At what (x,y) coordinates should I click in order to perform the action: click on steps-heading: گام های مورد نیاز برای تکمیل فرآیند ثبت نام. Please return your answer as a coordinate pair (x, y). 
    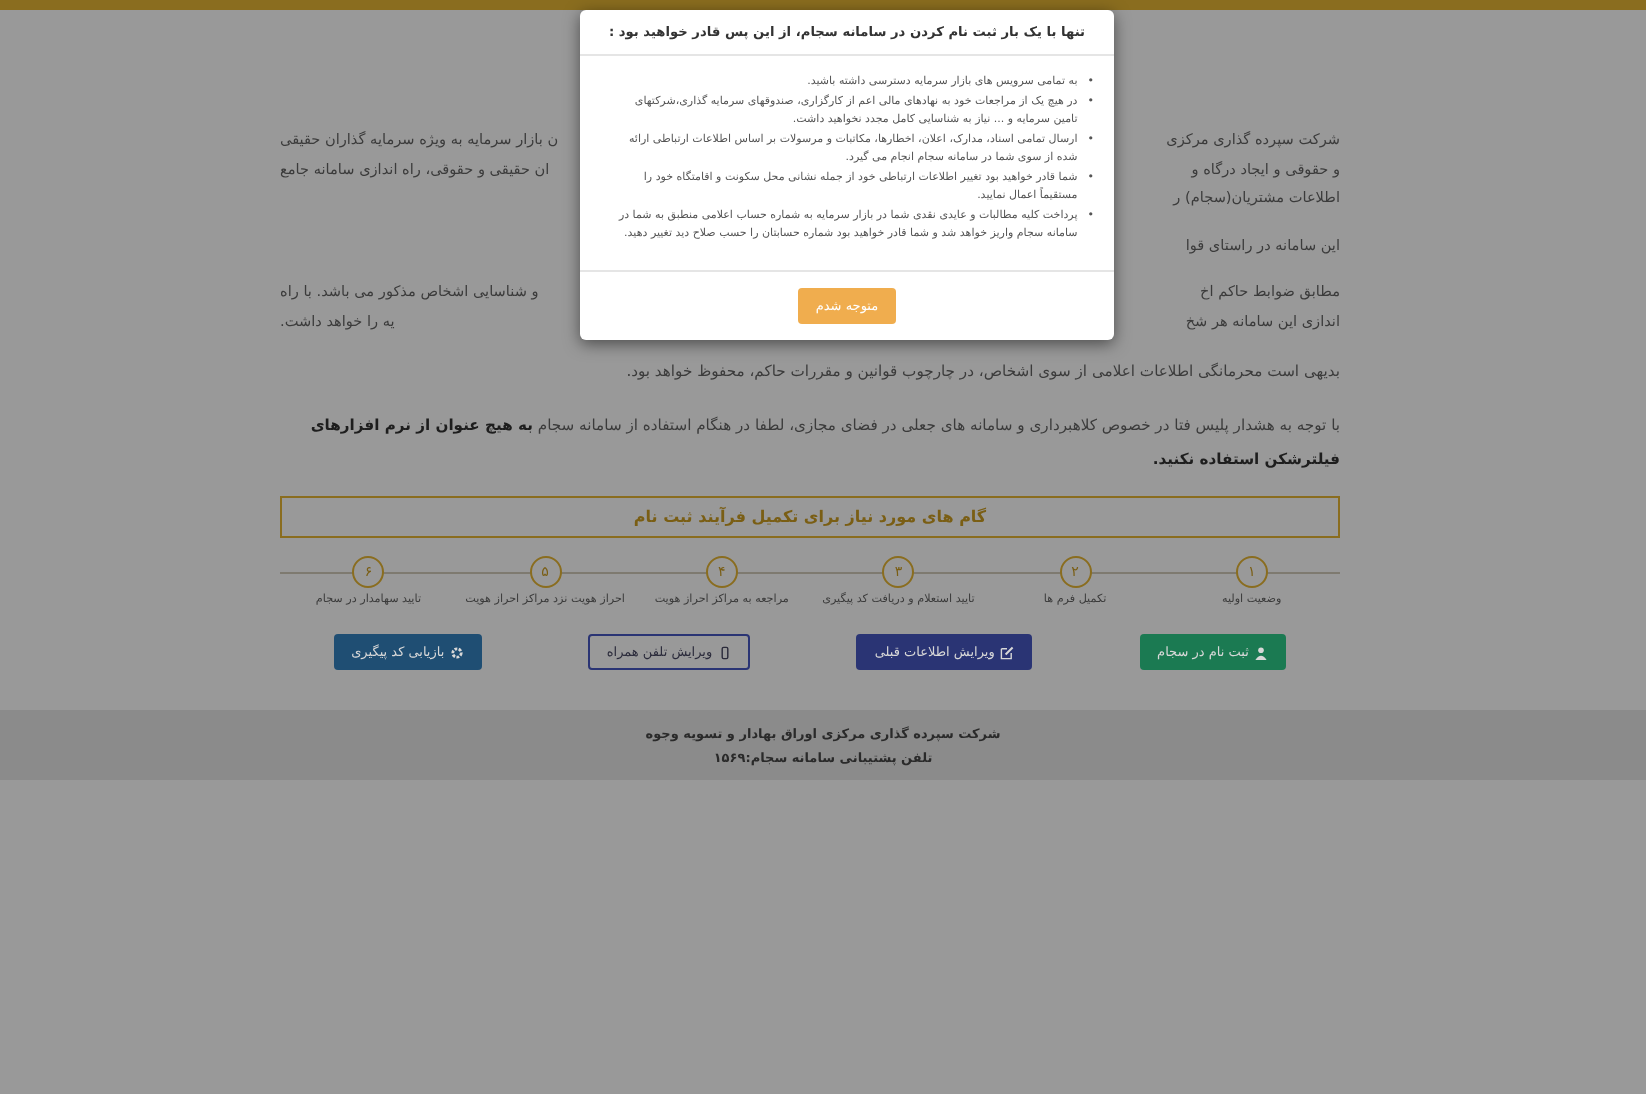
    Looking at the image, I should click on (810, 517).